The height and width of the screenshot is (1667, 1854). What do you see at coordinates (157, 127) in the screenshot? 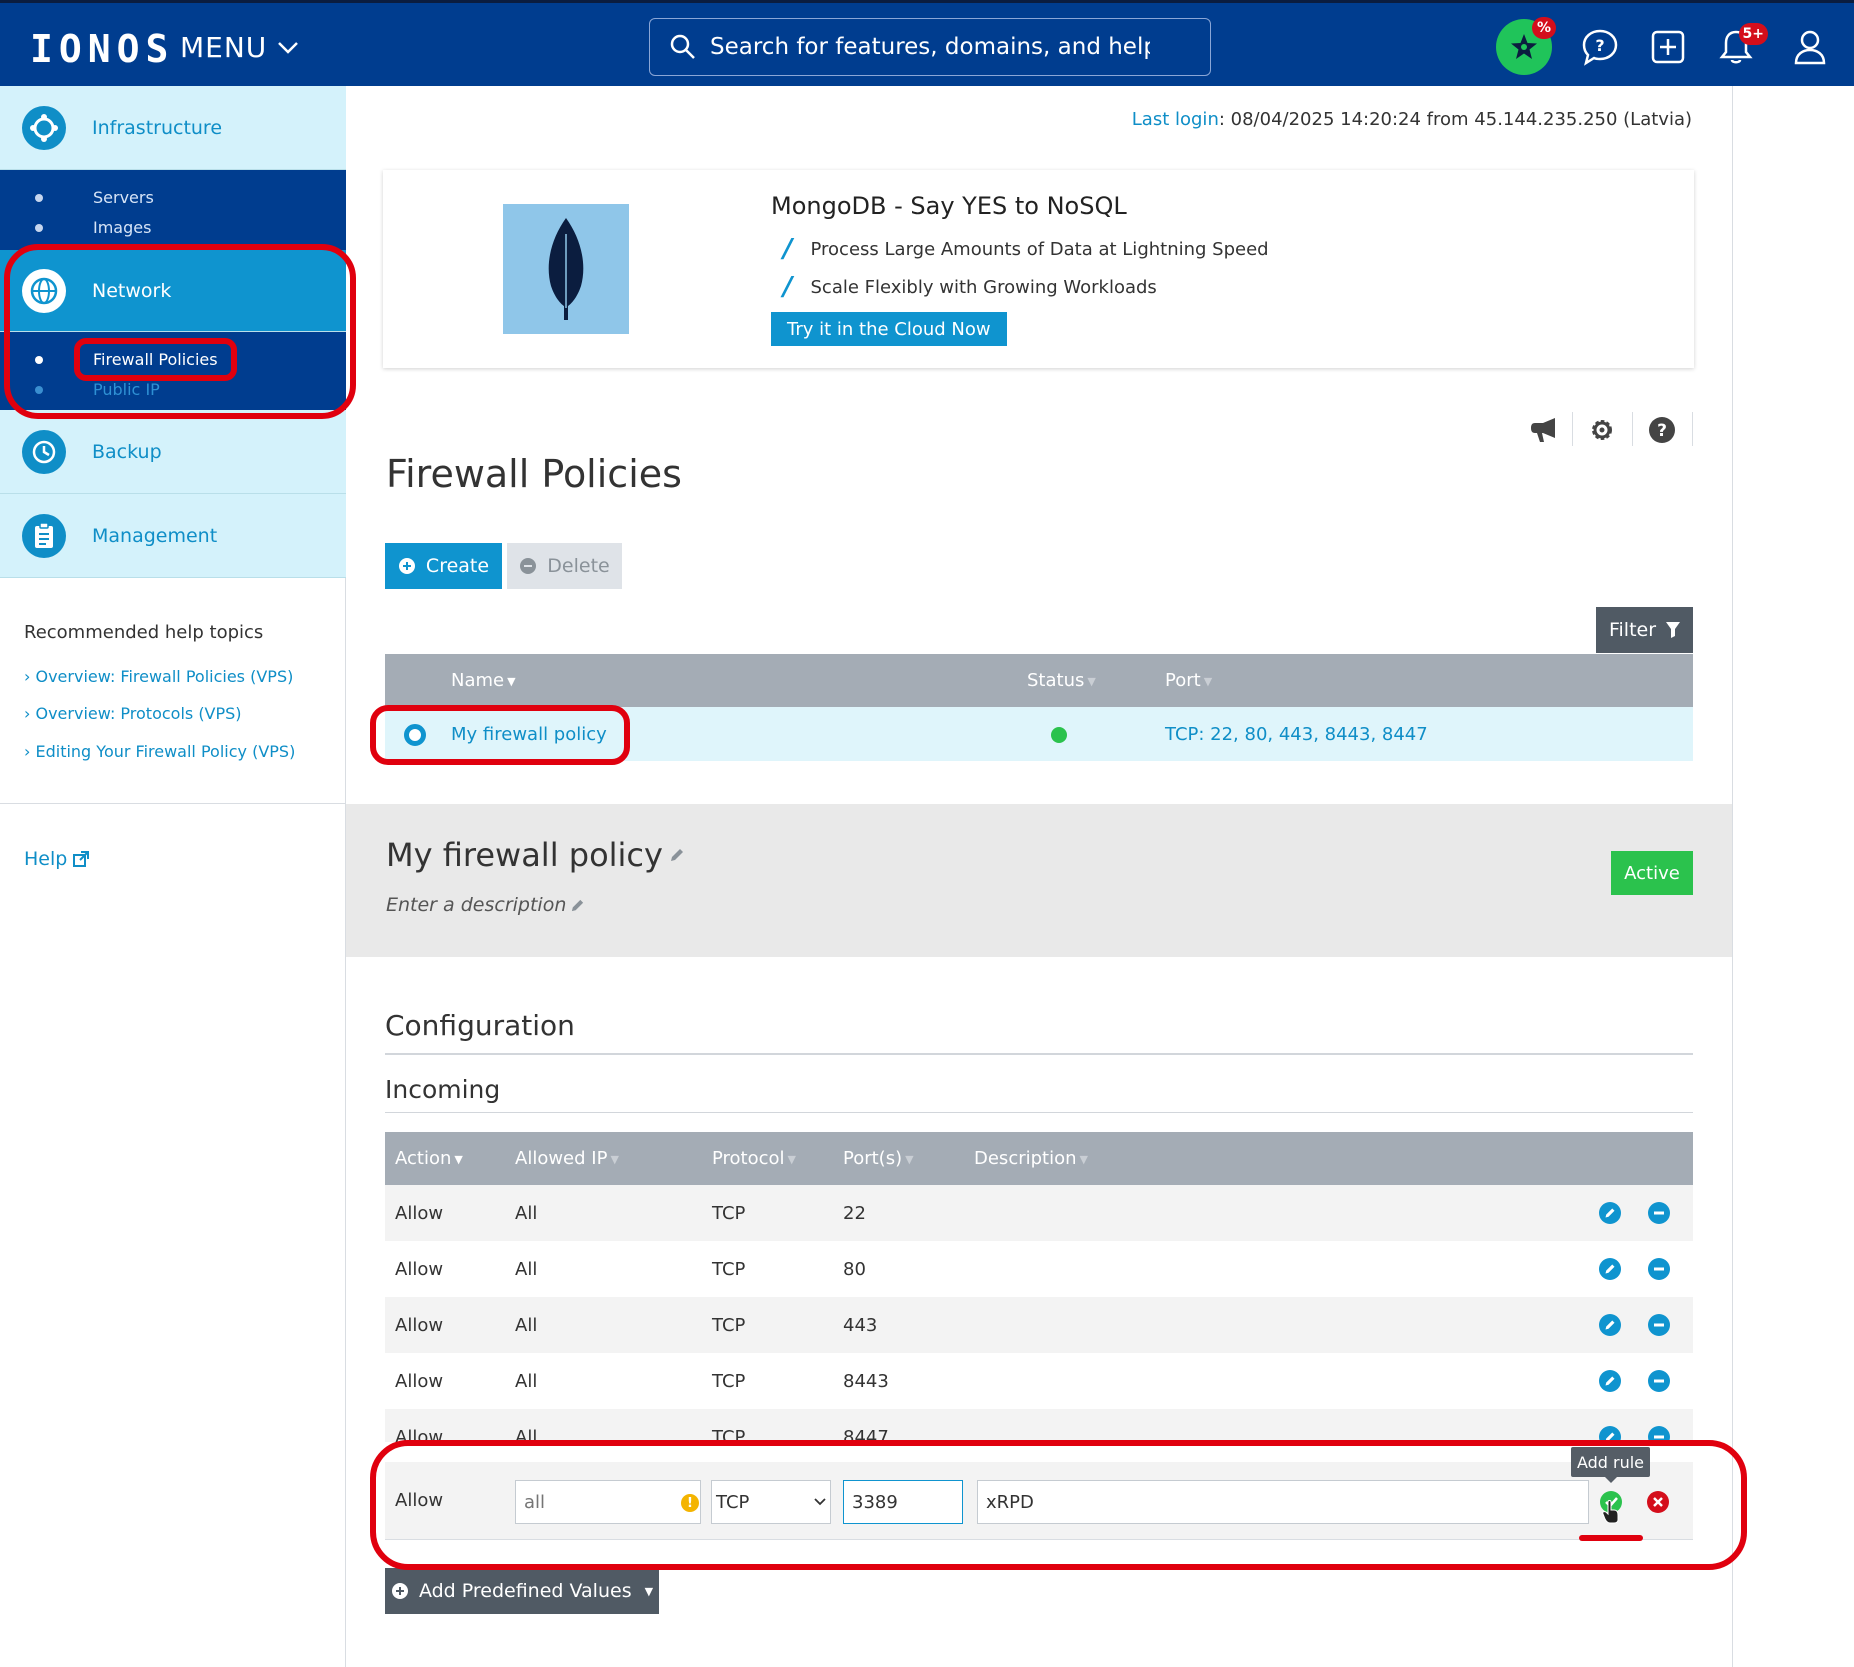
I see `sidebar-label-infrastructure: Infrastructure` at bounding box center [157, 127].